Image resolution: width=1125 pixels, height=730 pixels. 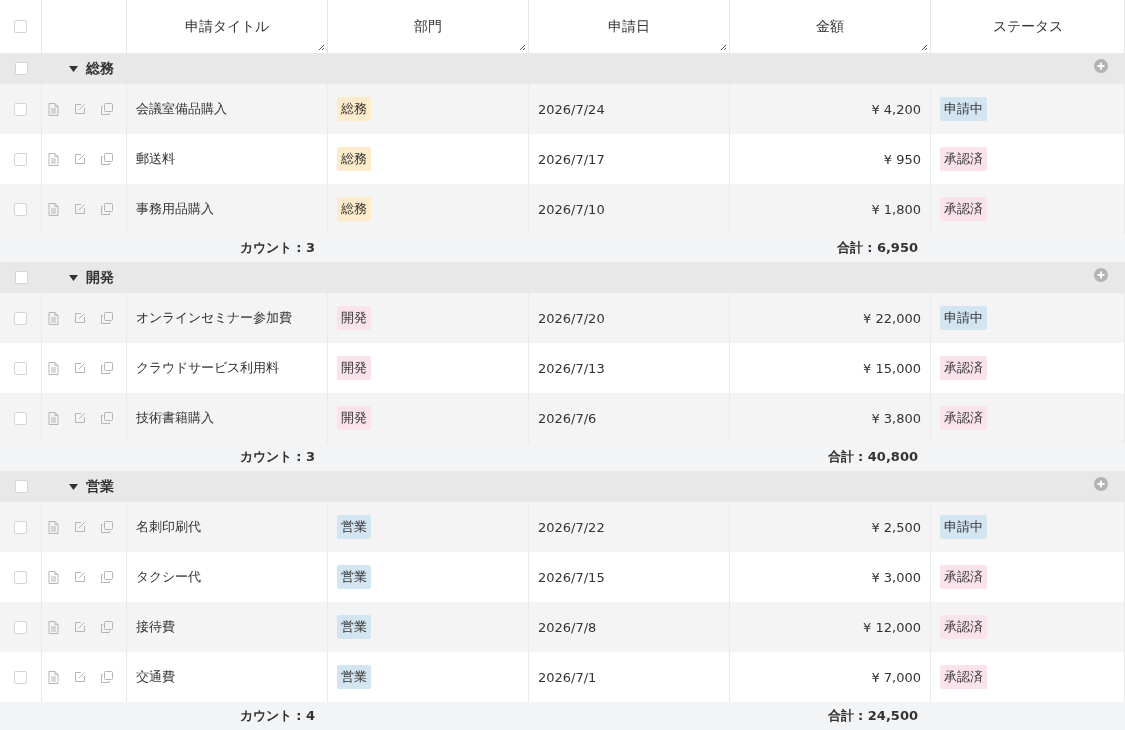 What do you see at coordinates (896, 109) in the screenshot?
I see `table-cell: ¥ 4,200` at bounding box center [896, 109].